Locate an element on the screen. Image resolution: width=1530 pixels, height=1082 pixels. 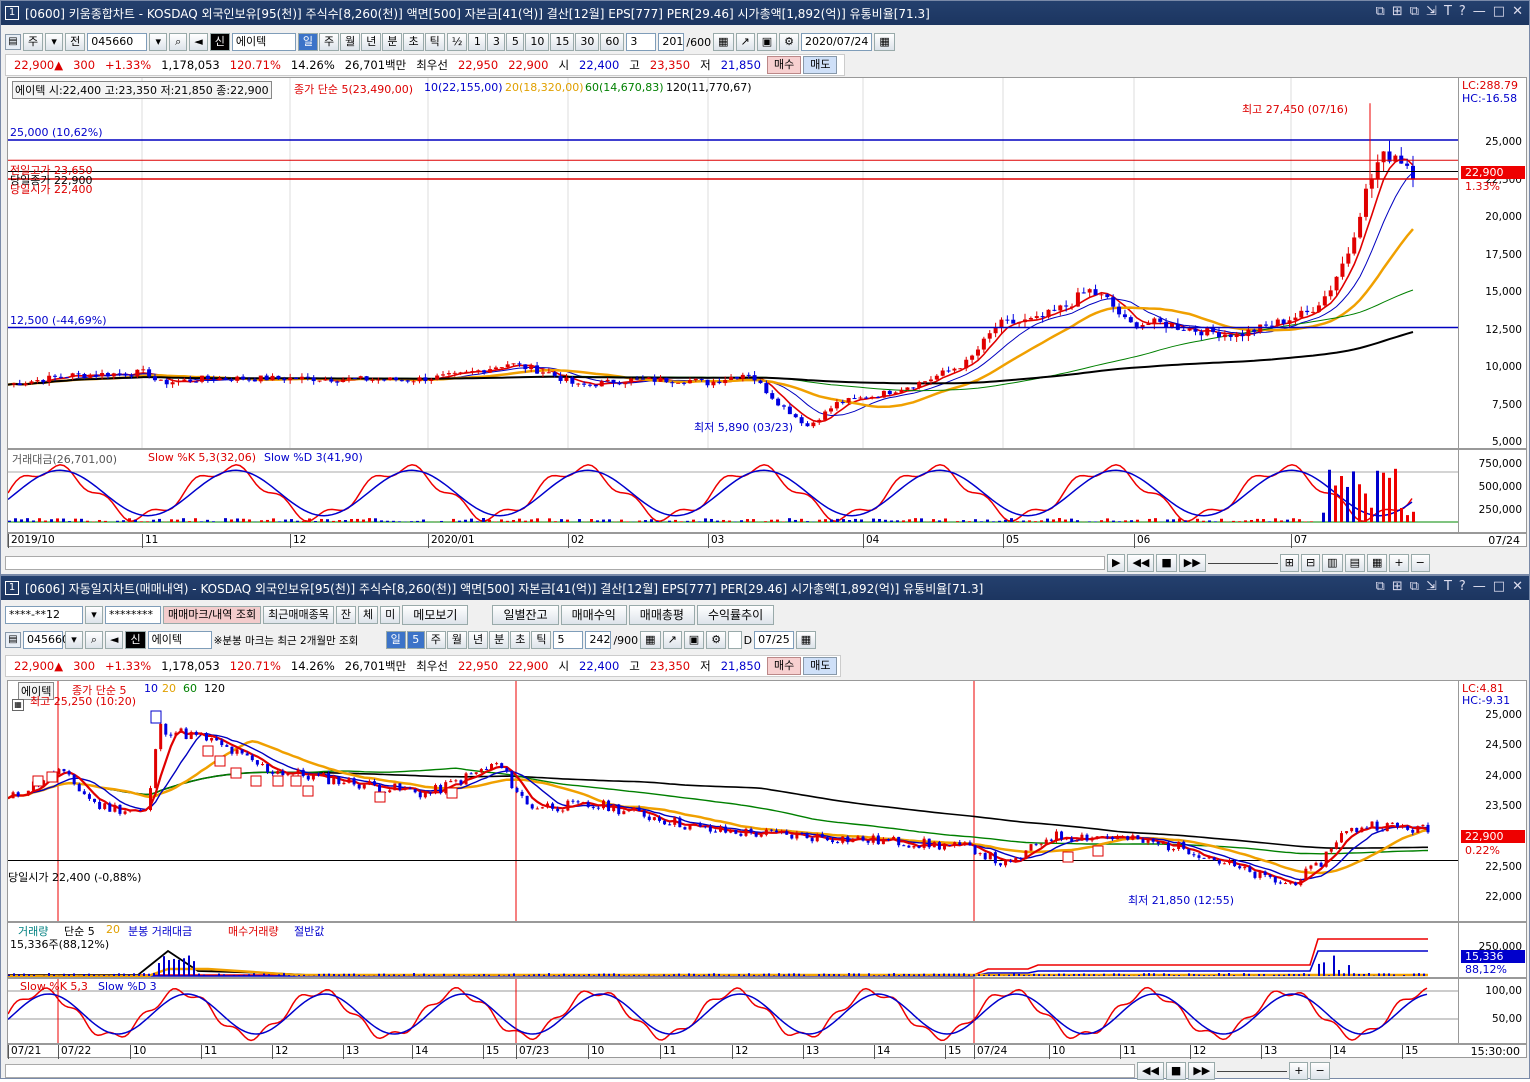
password-input: ******** is located at coordinates (133, 615).